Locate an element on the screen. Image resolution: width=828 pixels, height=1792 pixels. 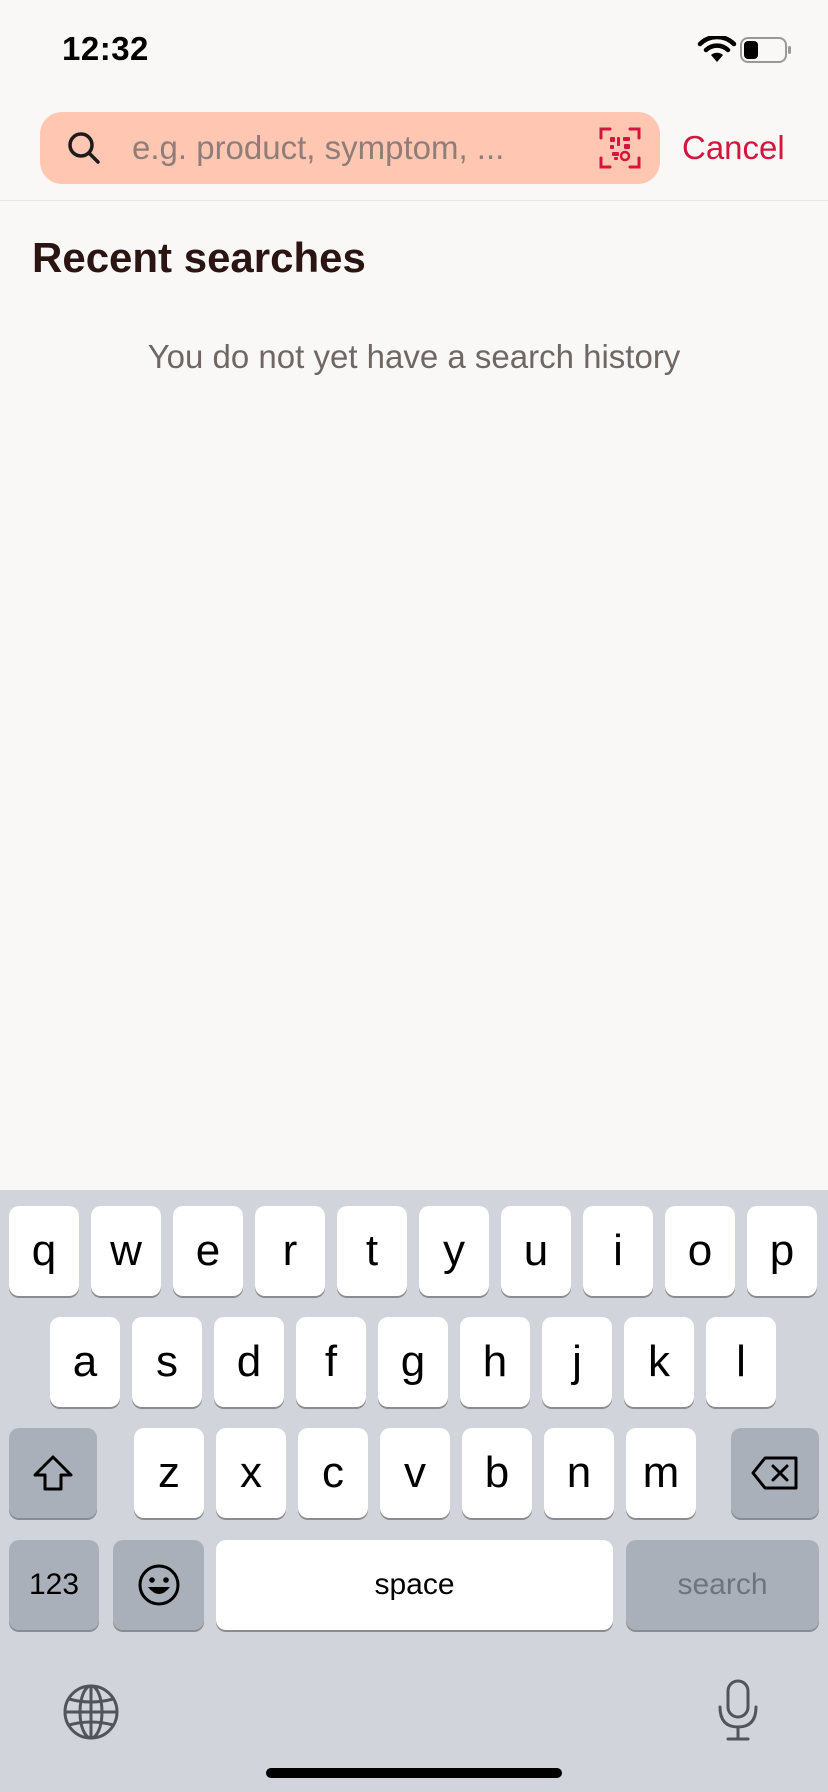
key-j: j is located at coordinates (577, 1362).